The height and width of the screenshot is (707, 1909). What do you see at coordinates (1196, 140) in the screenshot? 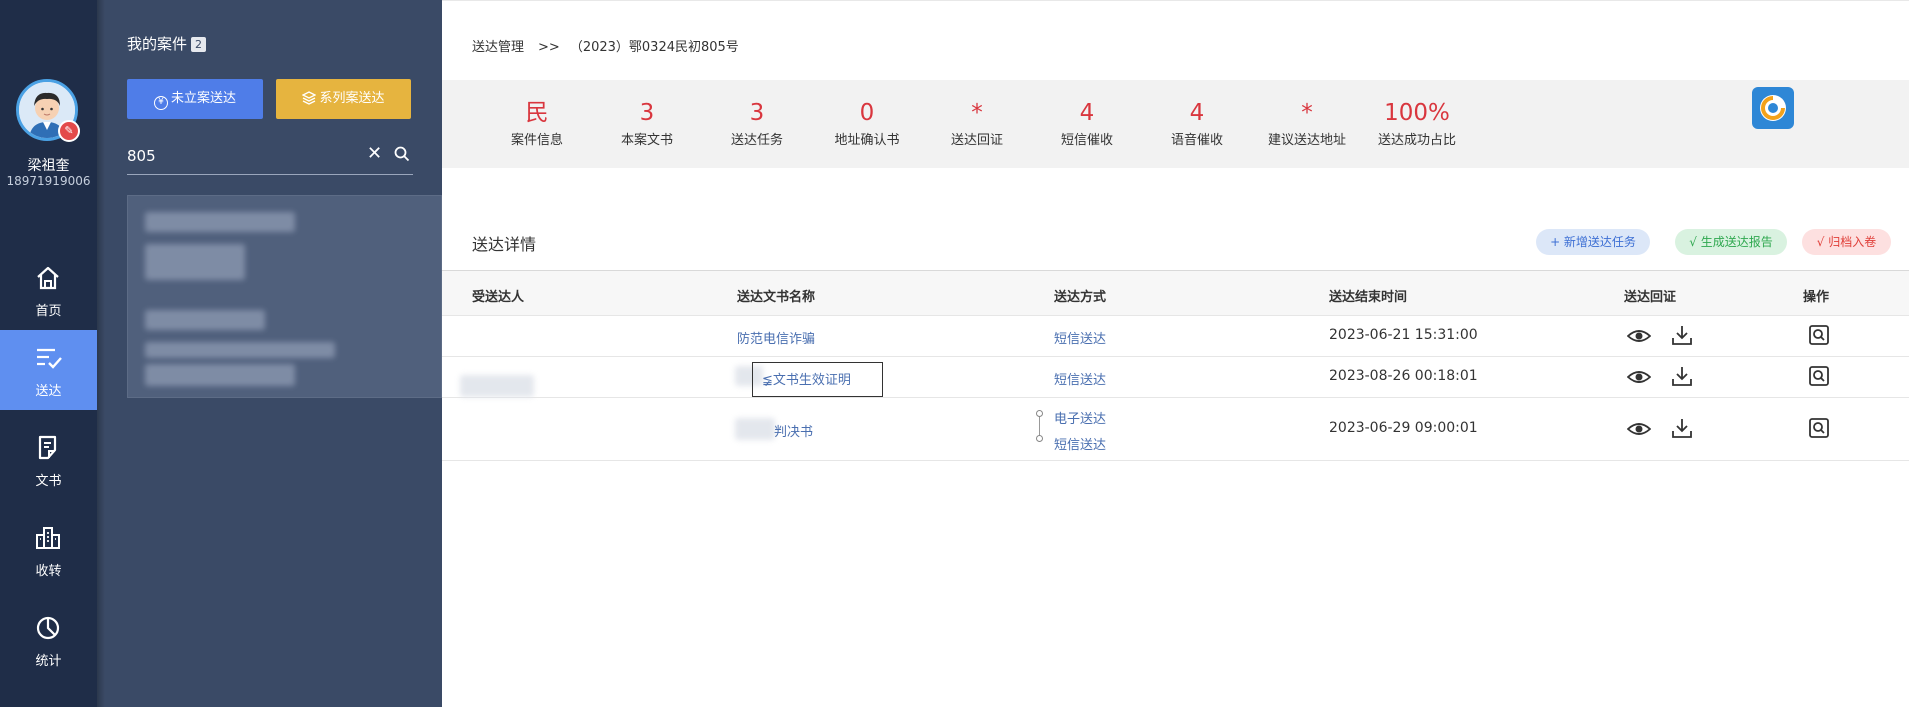
I see `stat-label: 语音催收` at bounding box center [1196, 140].